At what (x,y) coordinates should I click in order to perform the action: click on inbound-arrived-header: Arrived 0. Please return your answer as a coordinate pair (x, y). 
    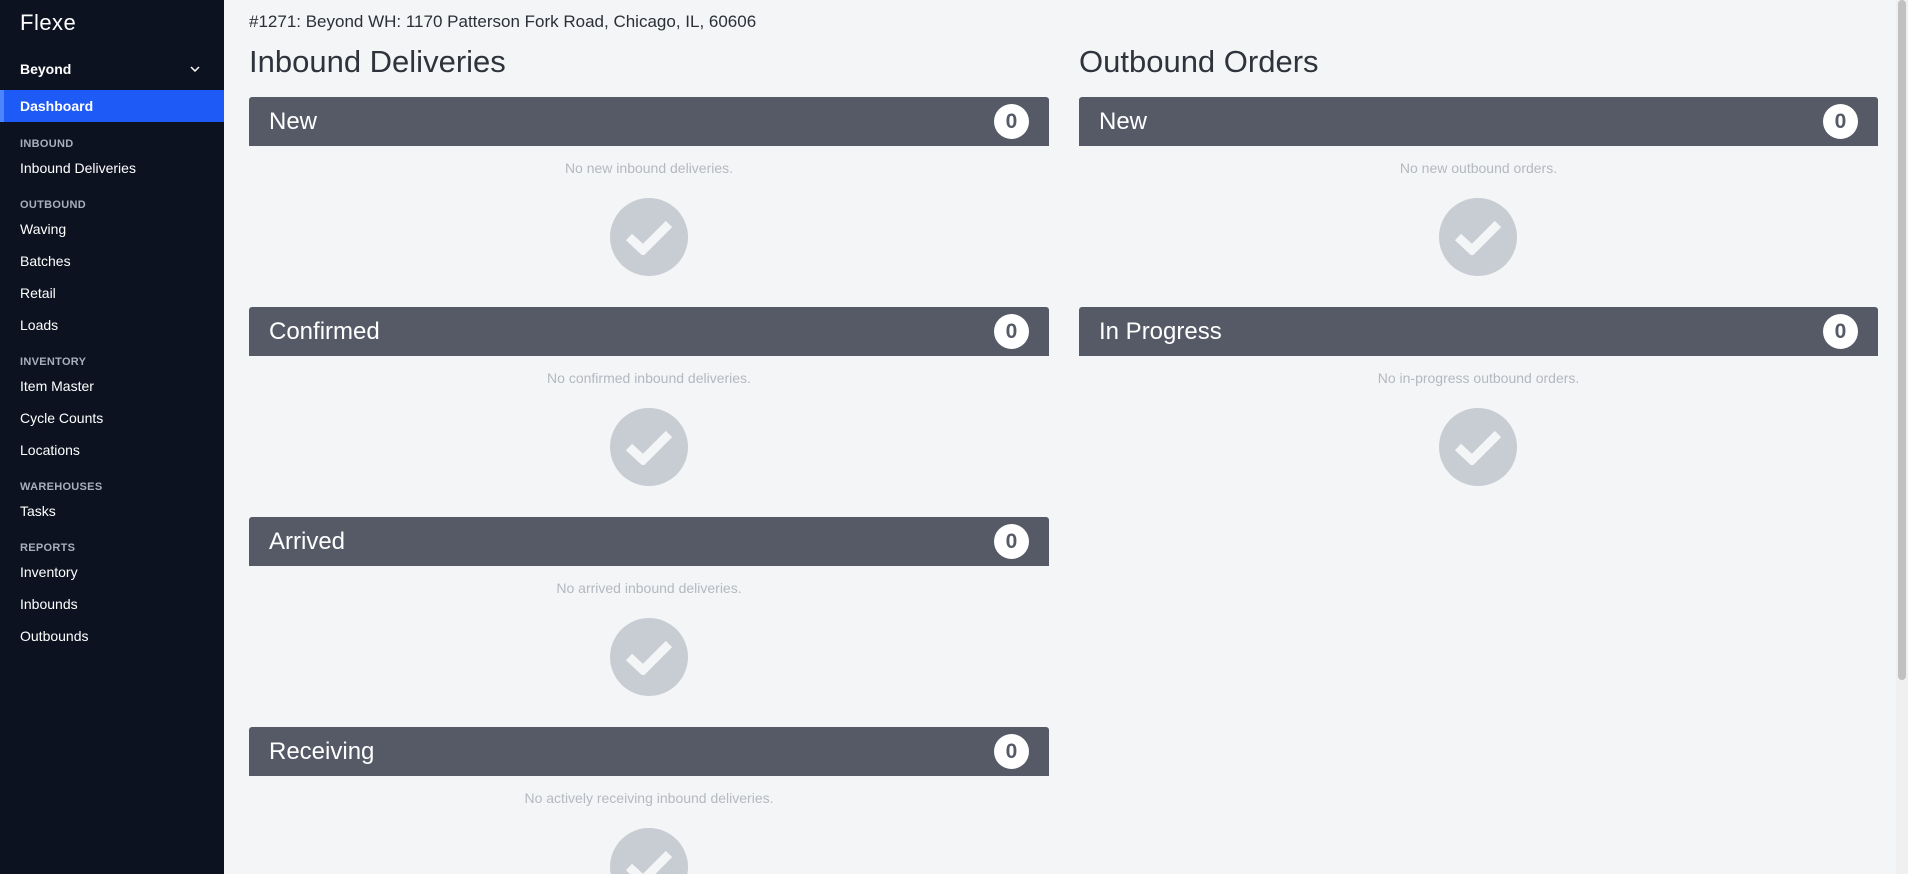
    Looking at the image, I should click on (649, 541).